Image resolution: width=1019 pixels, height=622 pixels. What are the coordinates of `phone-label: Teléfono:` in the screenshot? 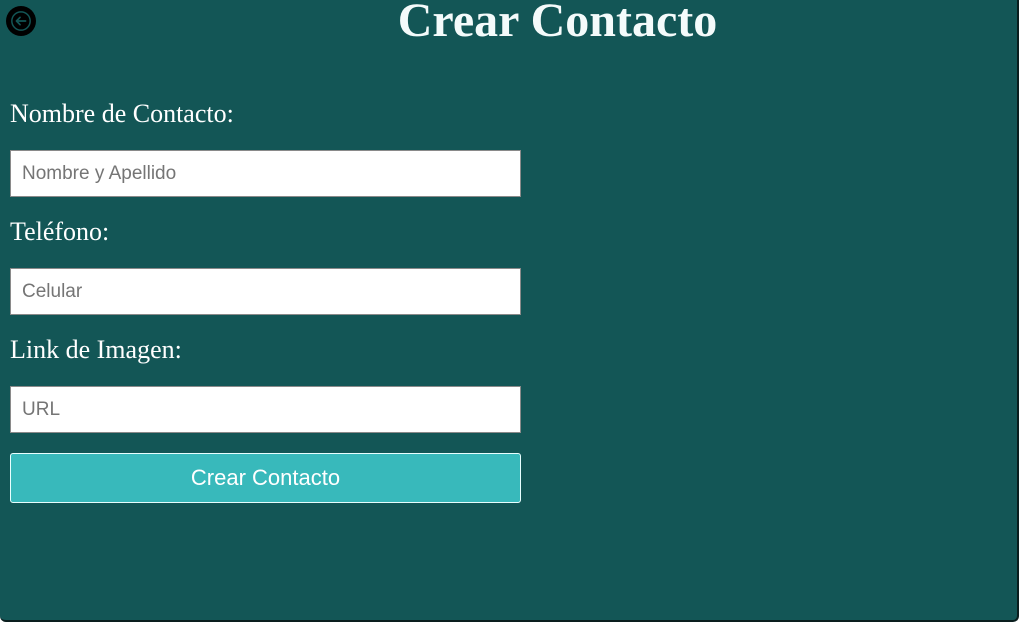 It's located at (60, 231).